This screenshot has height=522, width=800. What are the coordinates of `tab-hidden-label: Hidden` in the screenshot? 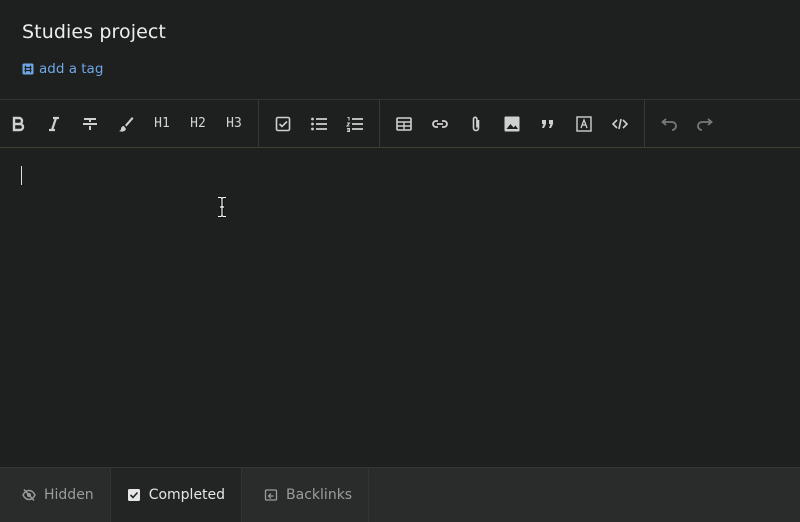 It's located at (69, 495).